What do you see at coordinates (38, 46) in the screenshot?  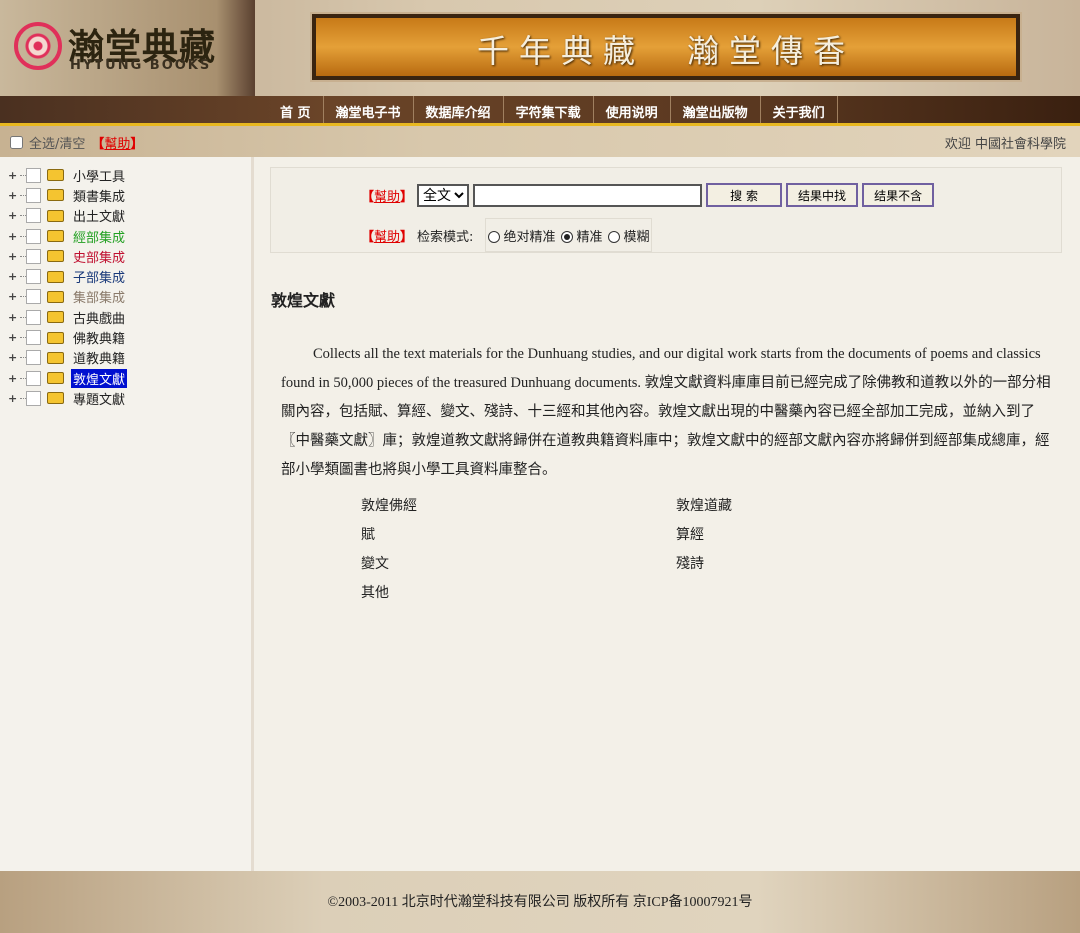 I see `logo-seal-icon` at bounding box center [38, 46].